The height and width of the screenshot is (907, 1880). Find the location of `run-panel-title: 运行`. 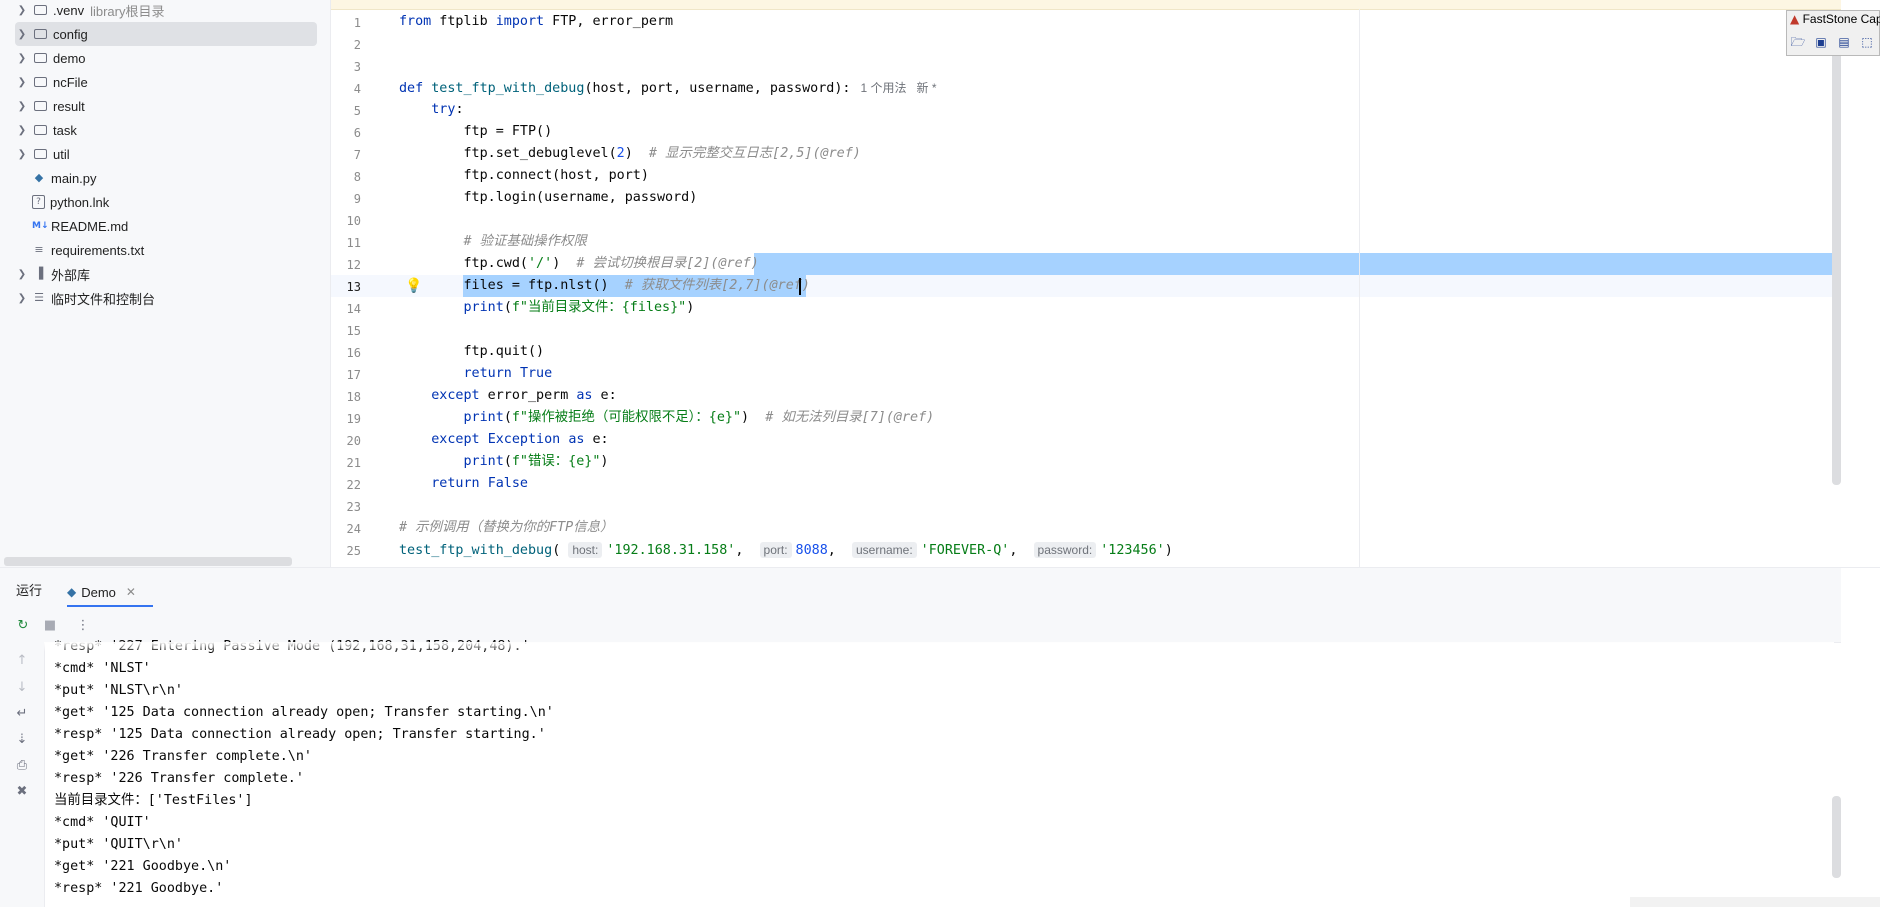

run-panel-title: 运行 is located at coordinates (29, 590).